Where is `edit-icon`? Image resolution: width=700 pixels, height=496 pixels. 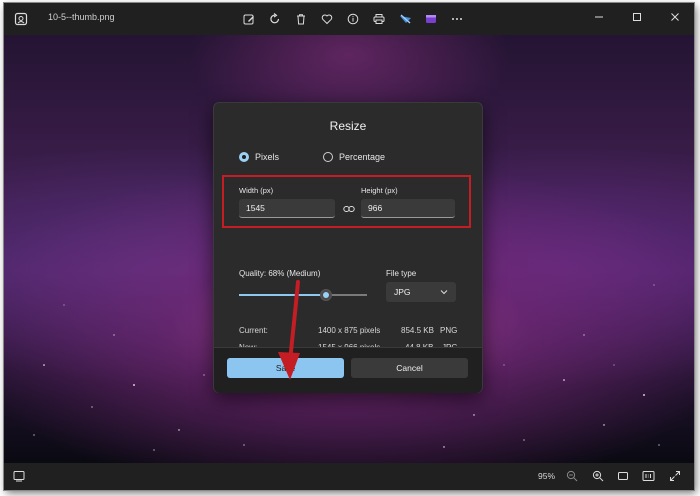 edit-icon is located at coordinates (249, 19).